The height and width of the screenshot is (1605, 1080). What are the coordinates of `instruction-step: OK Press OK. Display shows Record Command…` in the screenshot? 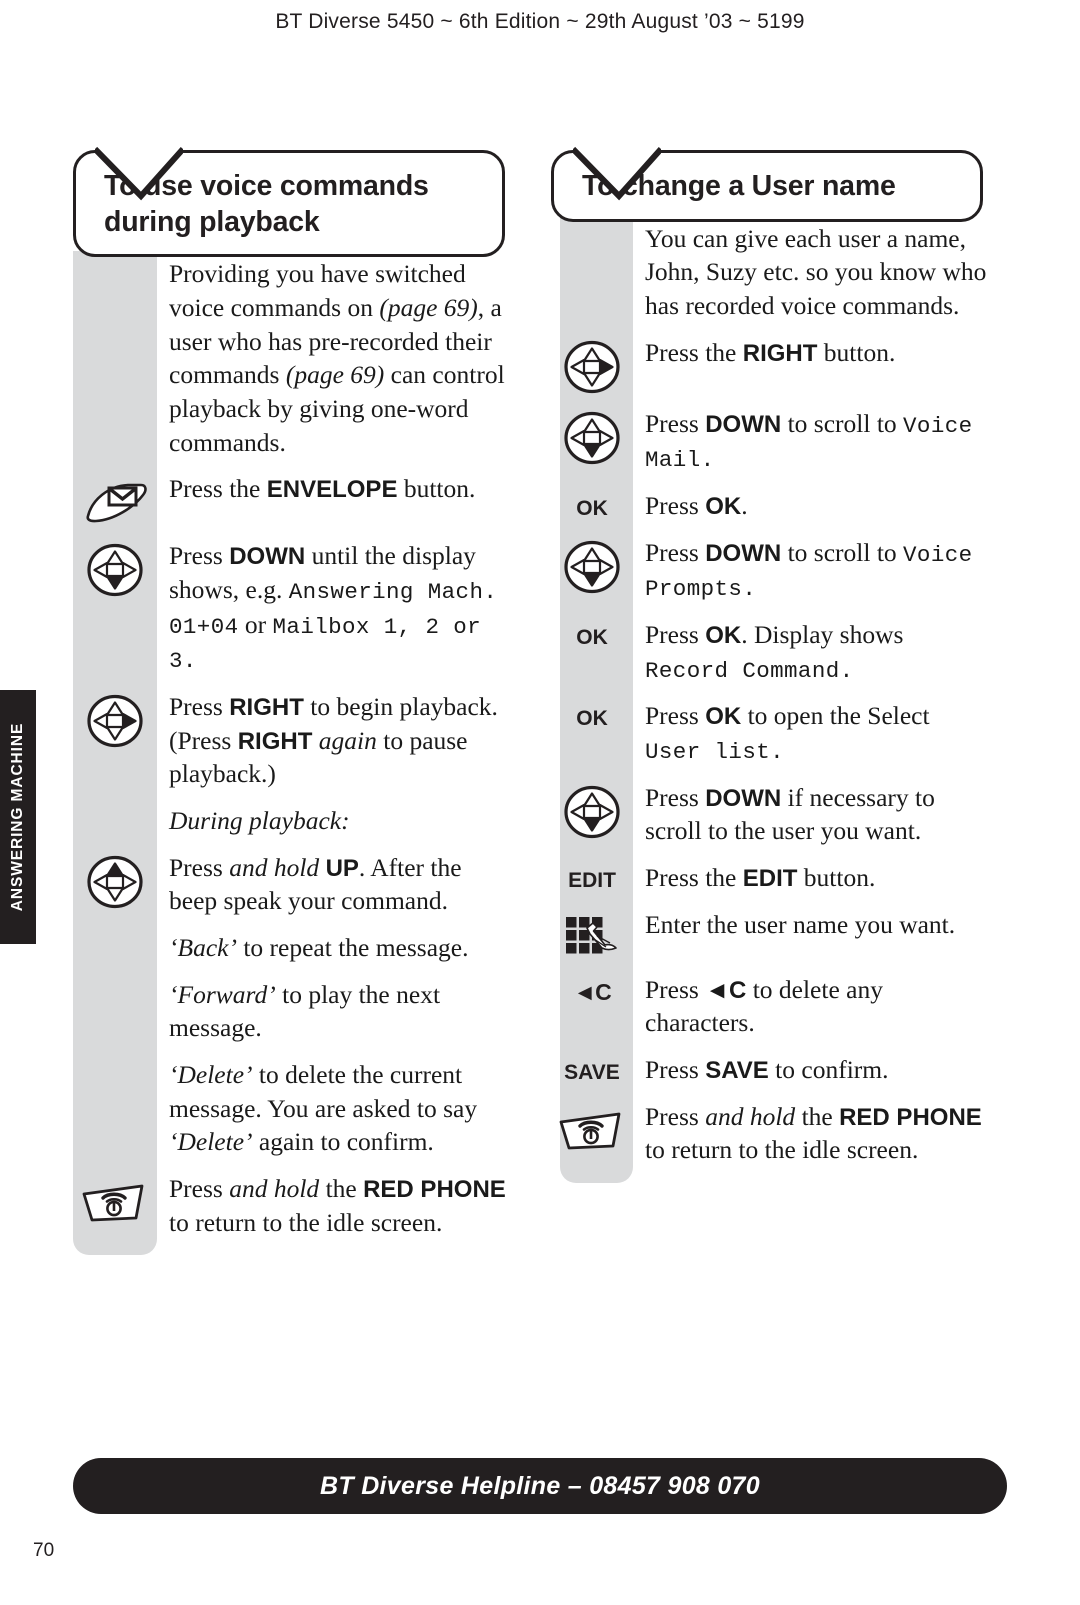 It's located at (771, 652).